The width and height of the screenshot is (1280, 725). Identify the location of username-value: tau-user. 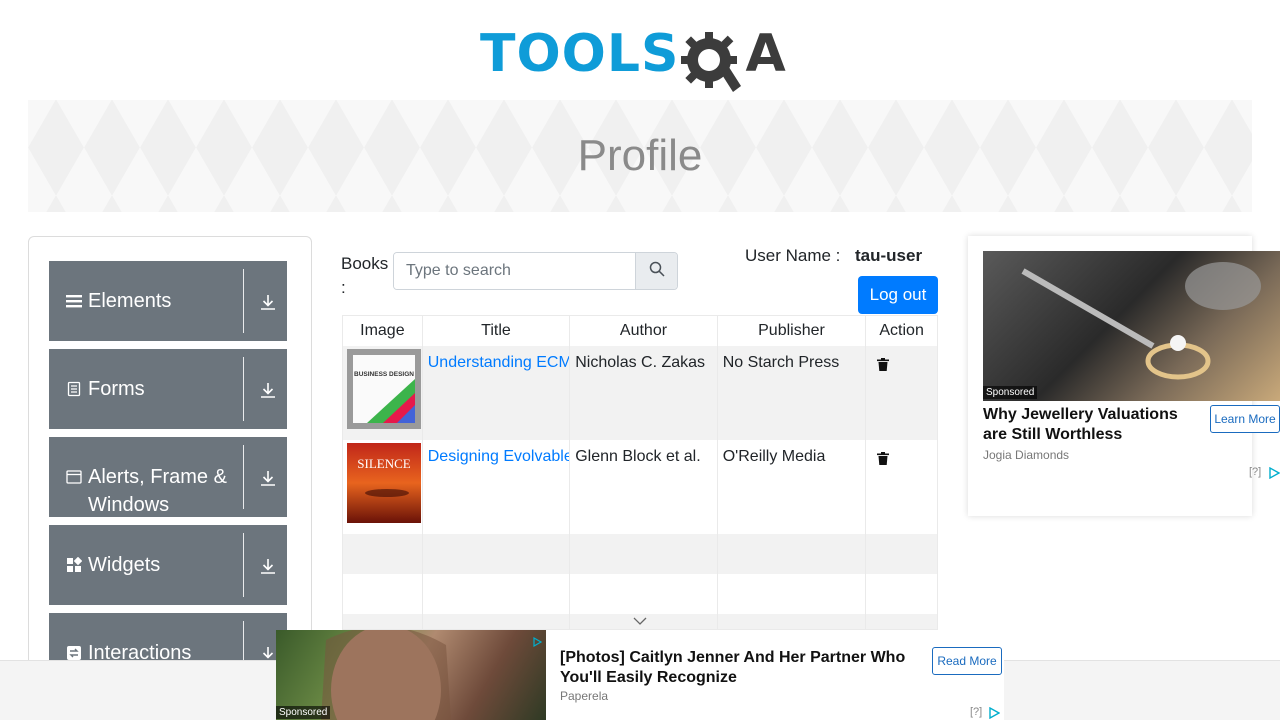
(889, 255).